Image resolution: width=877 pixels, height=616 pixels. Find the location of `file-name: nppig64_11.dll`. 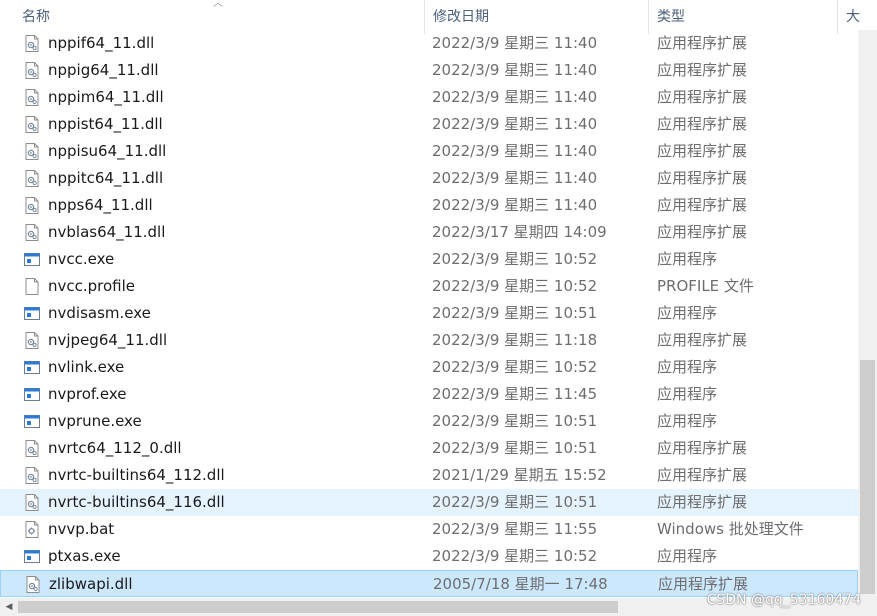

file-name: nppig64_11.dll is located at coordinates (103, 70).